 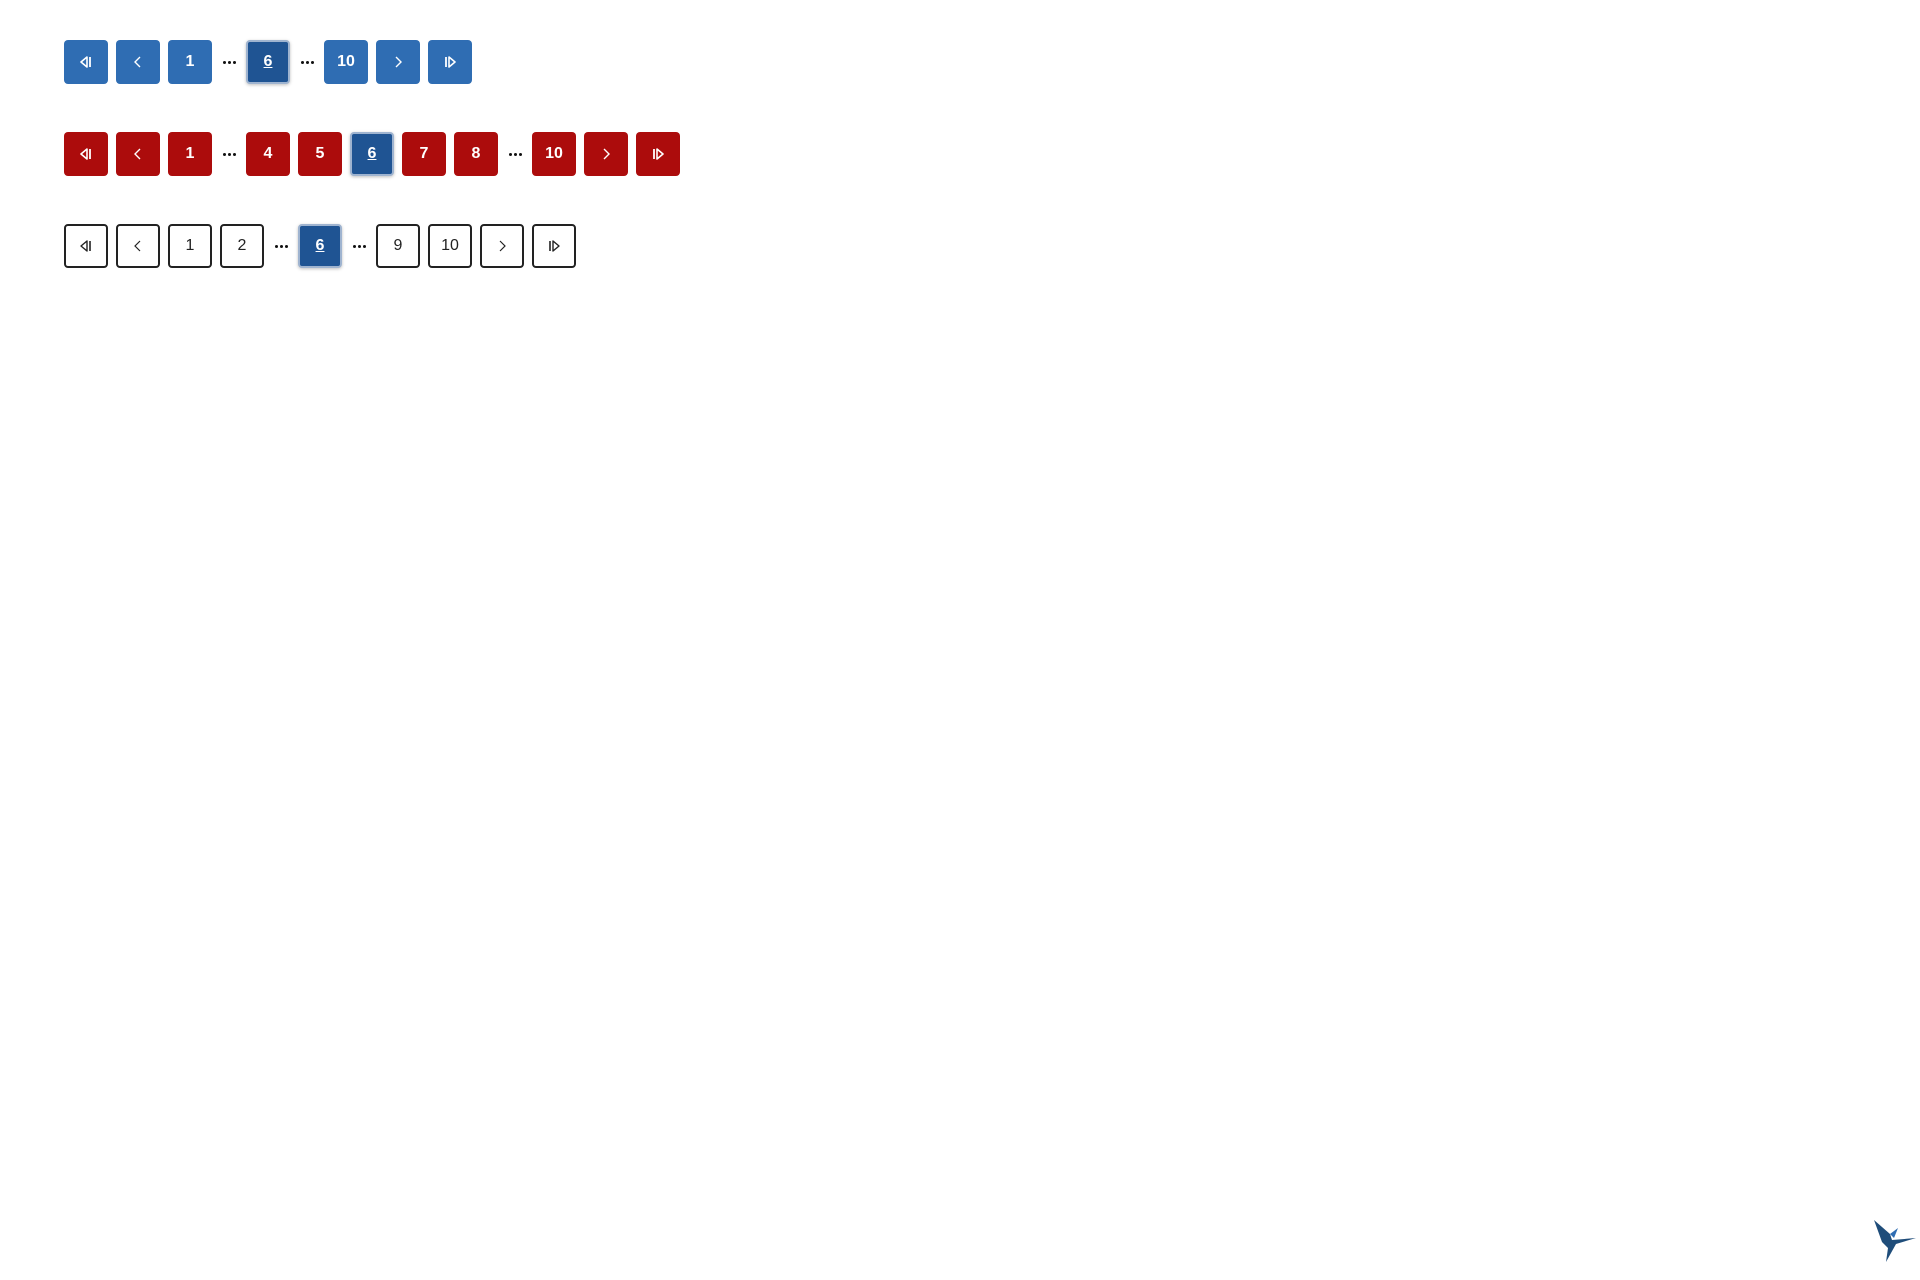 What do you see at coordinates (476, 154) in the screenshot?
I see `page-button-8: 8` at bounding box center [476, 154].